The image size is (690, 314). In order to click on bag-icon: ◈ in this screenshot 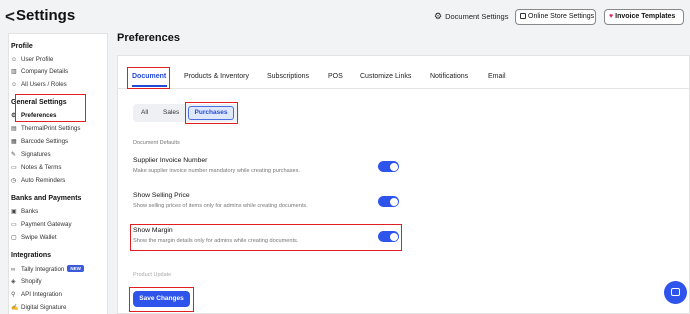, I will do `click(13, 282)`.